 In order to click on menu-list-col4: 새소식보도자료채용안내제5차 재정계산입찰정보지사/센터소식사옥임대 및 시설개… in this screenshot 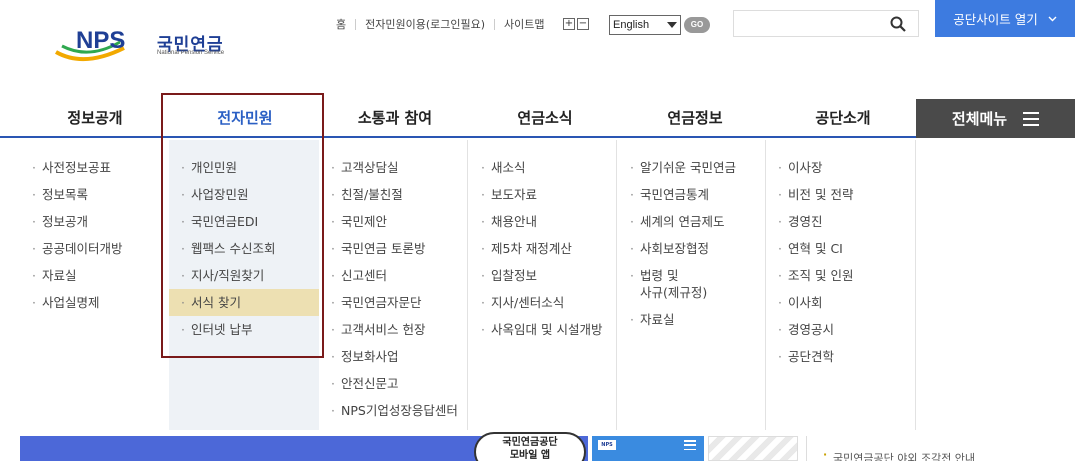, I will do `click(544, 241)`.